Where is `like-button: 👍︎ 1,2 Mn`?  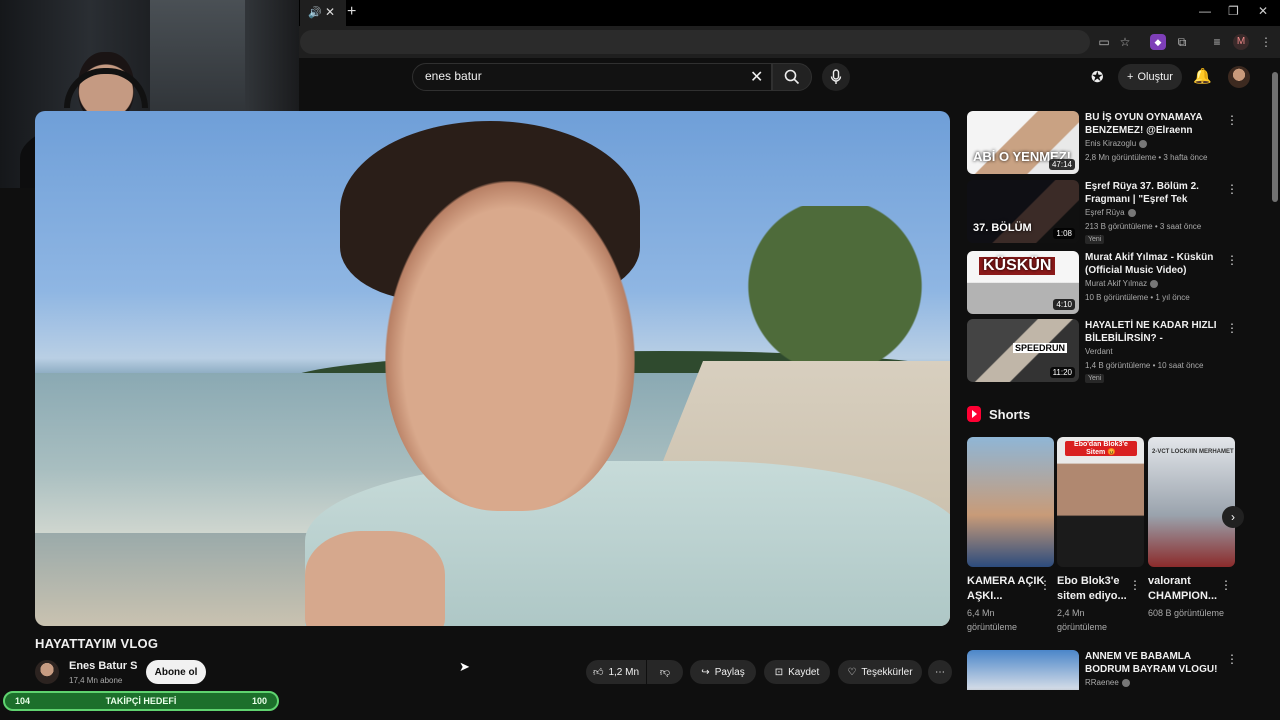
like-button: 👍︎ 1,2 Mn is located at coordinates (616, 672).